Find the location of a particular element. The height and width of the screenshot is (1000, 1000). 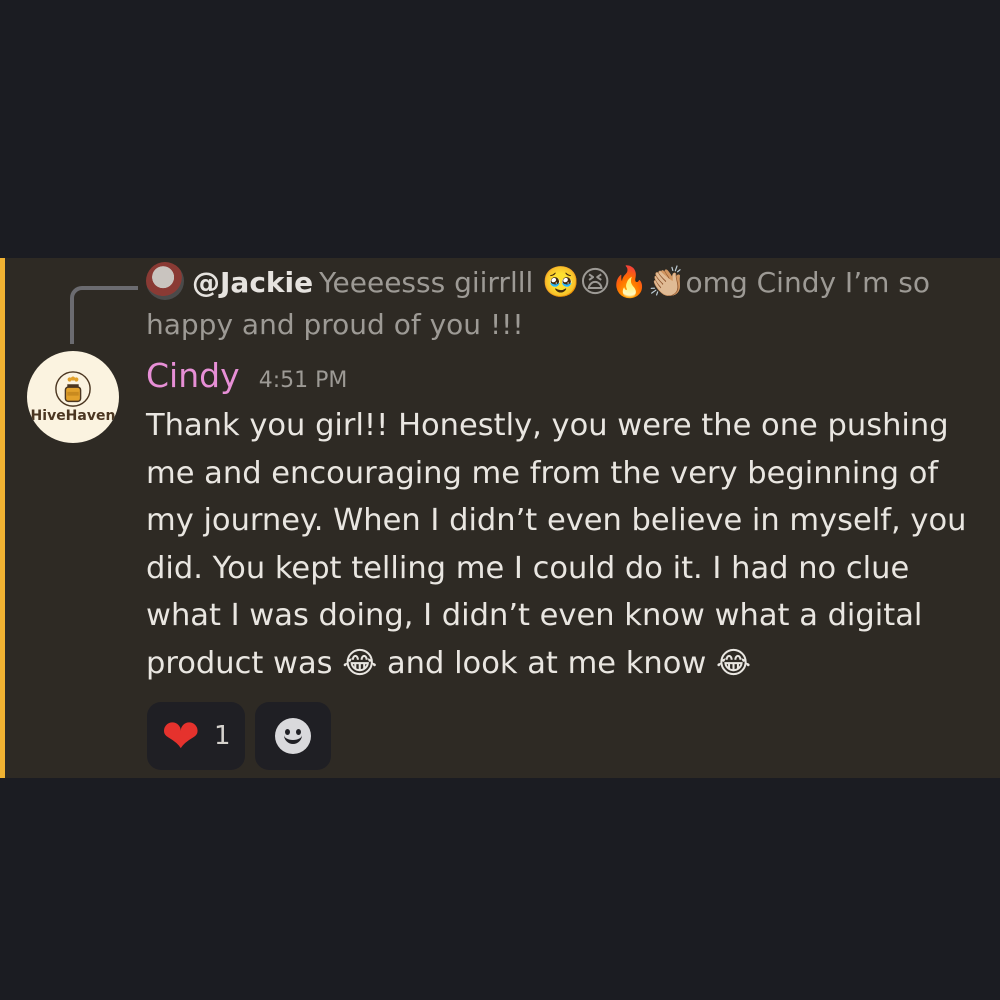

message-text: and look at me know is located at coordinates (547, 663).